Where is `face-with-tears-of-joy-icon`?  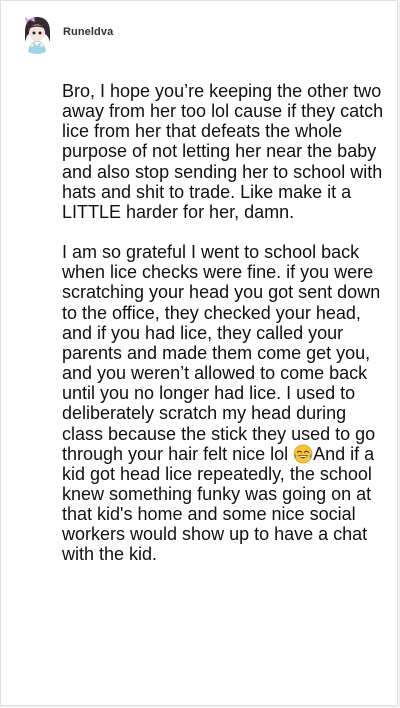
face-with-tears-of-joy-icon is located at coordinates (303, 454).